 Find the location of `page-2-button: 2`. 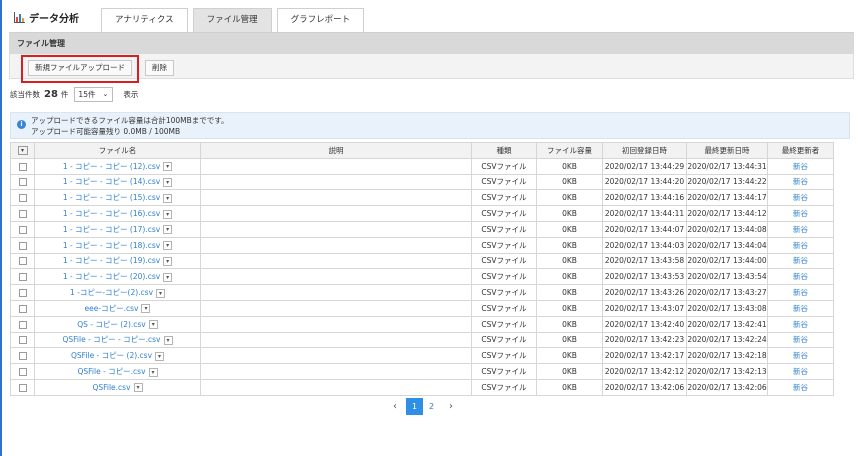

page-2-button: 2 is located at coordinates (431, 406).